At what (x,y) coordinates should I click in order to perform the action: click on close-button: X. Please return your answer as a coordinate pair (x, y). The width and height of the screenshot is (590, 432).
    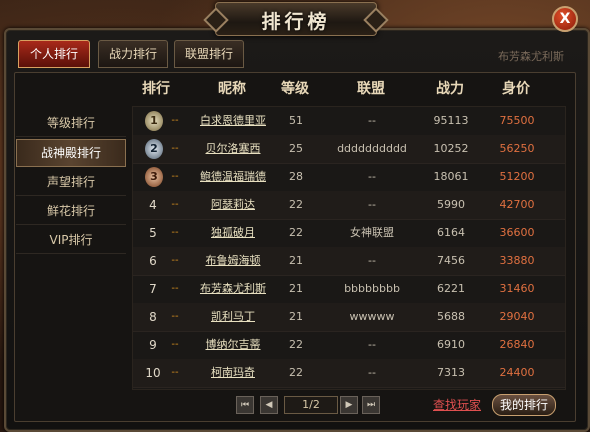
    Looking at the image, I should click on (565, 19).